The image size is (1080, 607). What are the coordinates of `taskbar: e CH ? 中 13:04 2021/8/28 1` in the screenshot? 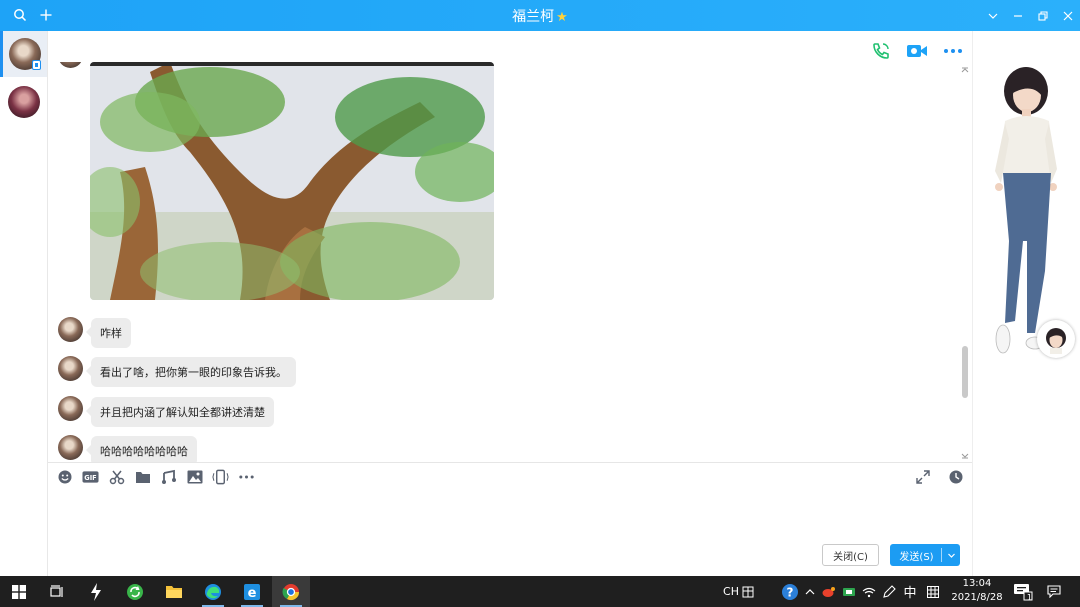 It's located at (540, 591).